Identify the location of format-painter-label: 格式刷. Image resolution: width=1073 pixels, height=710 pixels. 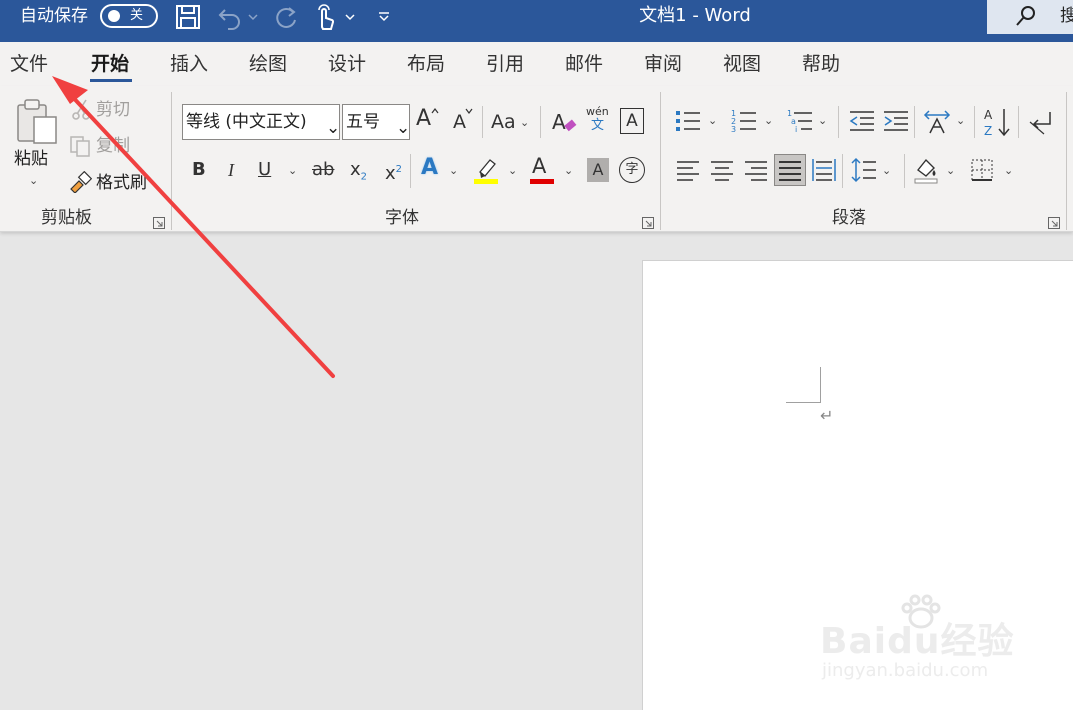
(121, 183).